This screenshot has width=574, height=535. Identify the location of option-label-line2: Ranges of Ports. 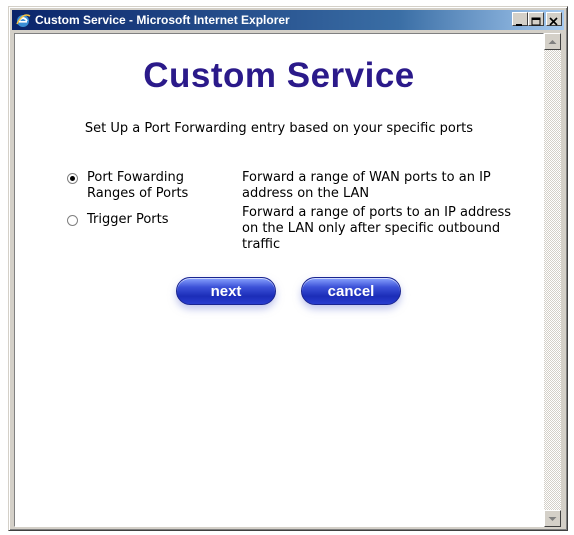
(138, 193).